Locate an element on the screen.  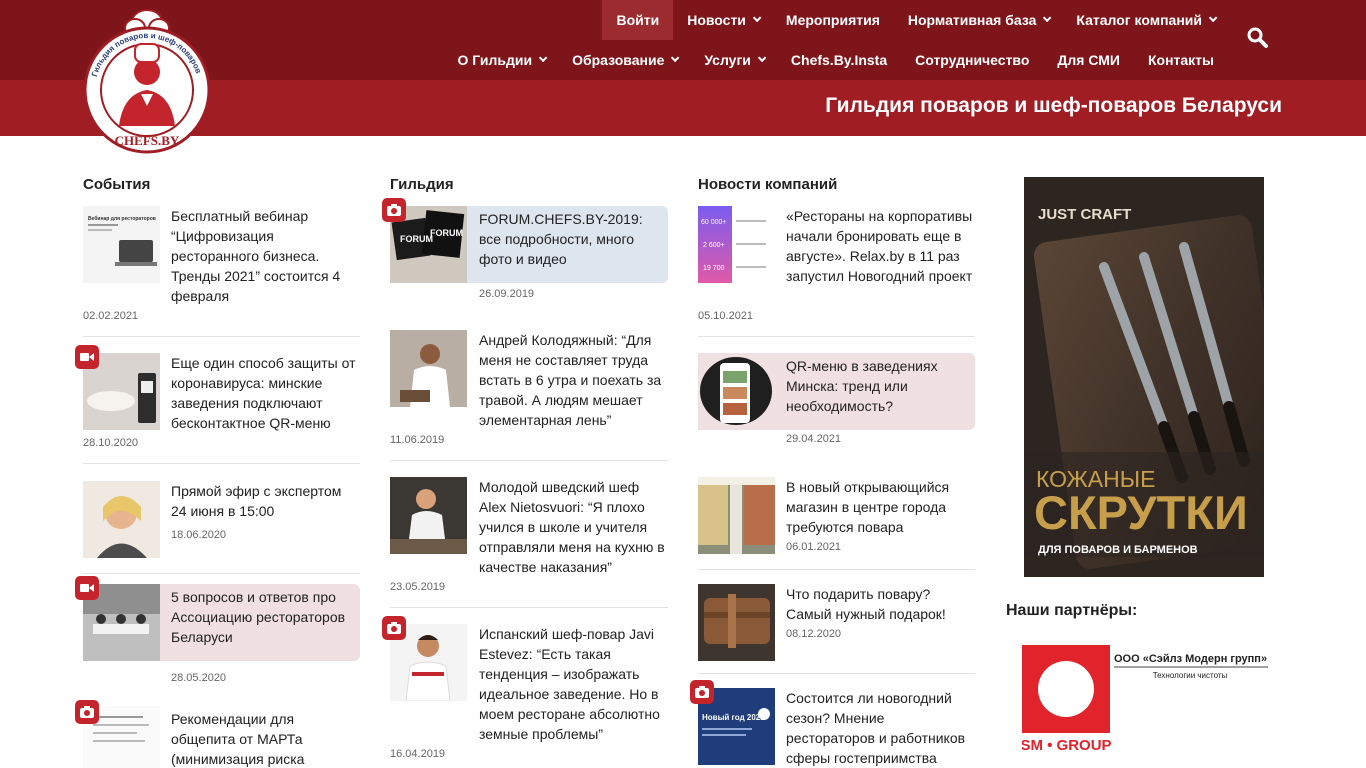
card-date: 05.10.2021 is located at coordinates (726, 316).